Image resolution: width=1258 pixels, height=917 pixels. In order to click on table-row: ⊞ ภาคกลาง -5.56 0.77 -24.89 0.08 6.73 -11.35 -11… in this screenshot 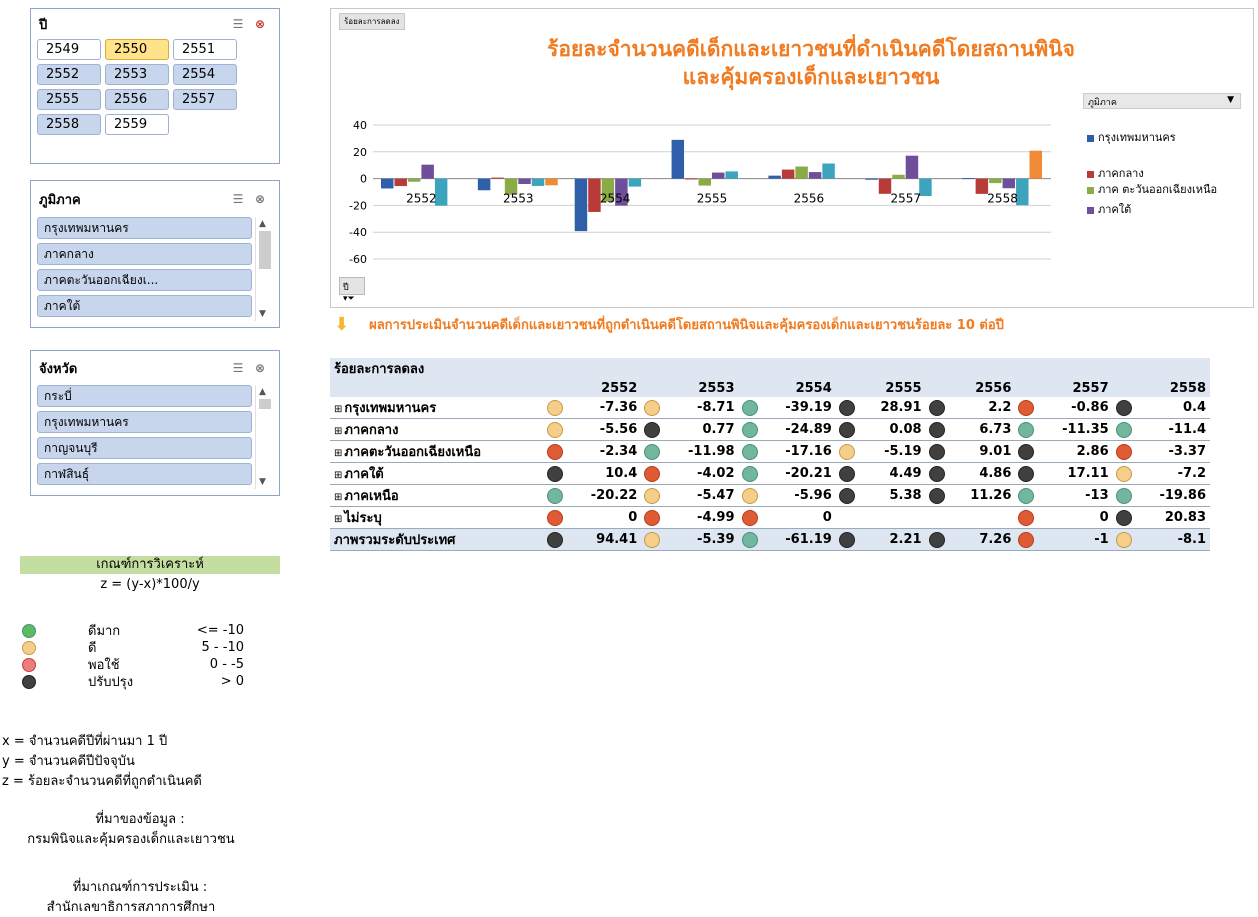, I will do `click(770, 429)`.